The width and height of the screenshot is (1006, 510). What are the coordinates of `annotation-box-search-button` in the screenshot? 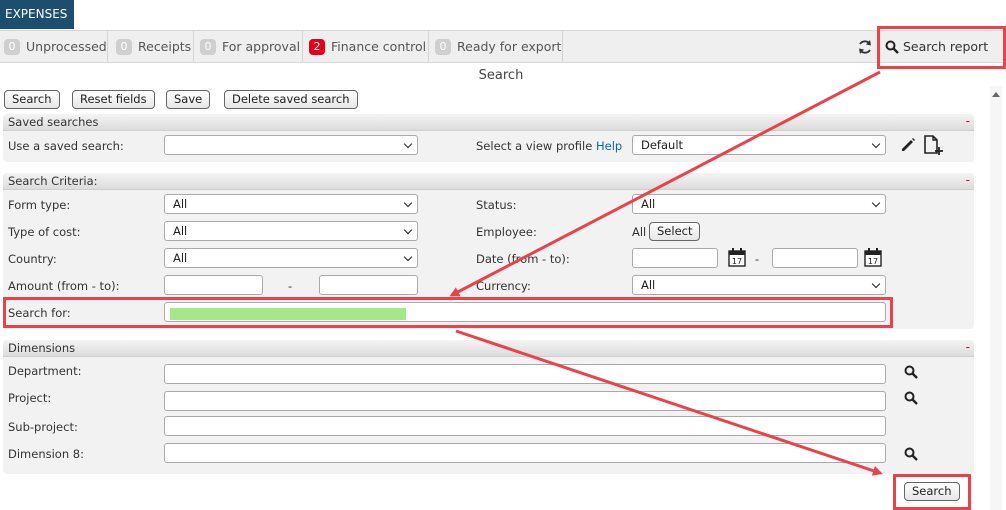 It's located at (932, 492).